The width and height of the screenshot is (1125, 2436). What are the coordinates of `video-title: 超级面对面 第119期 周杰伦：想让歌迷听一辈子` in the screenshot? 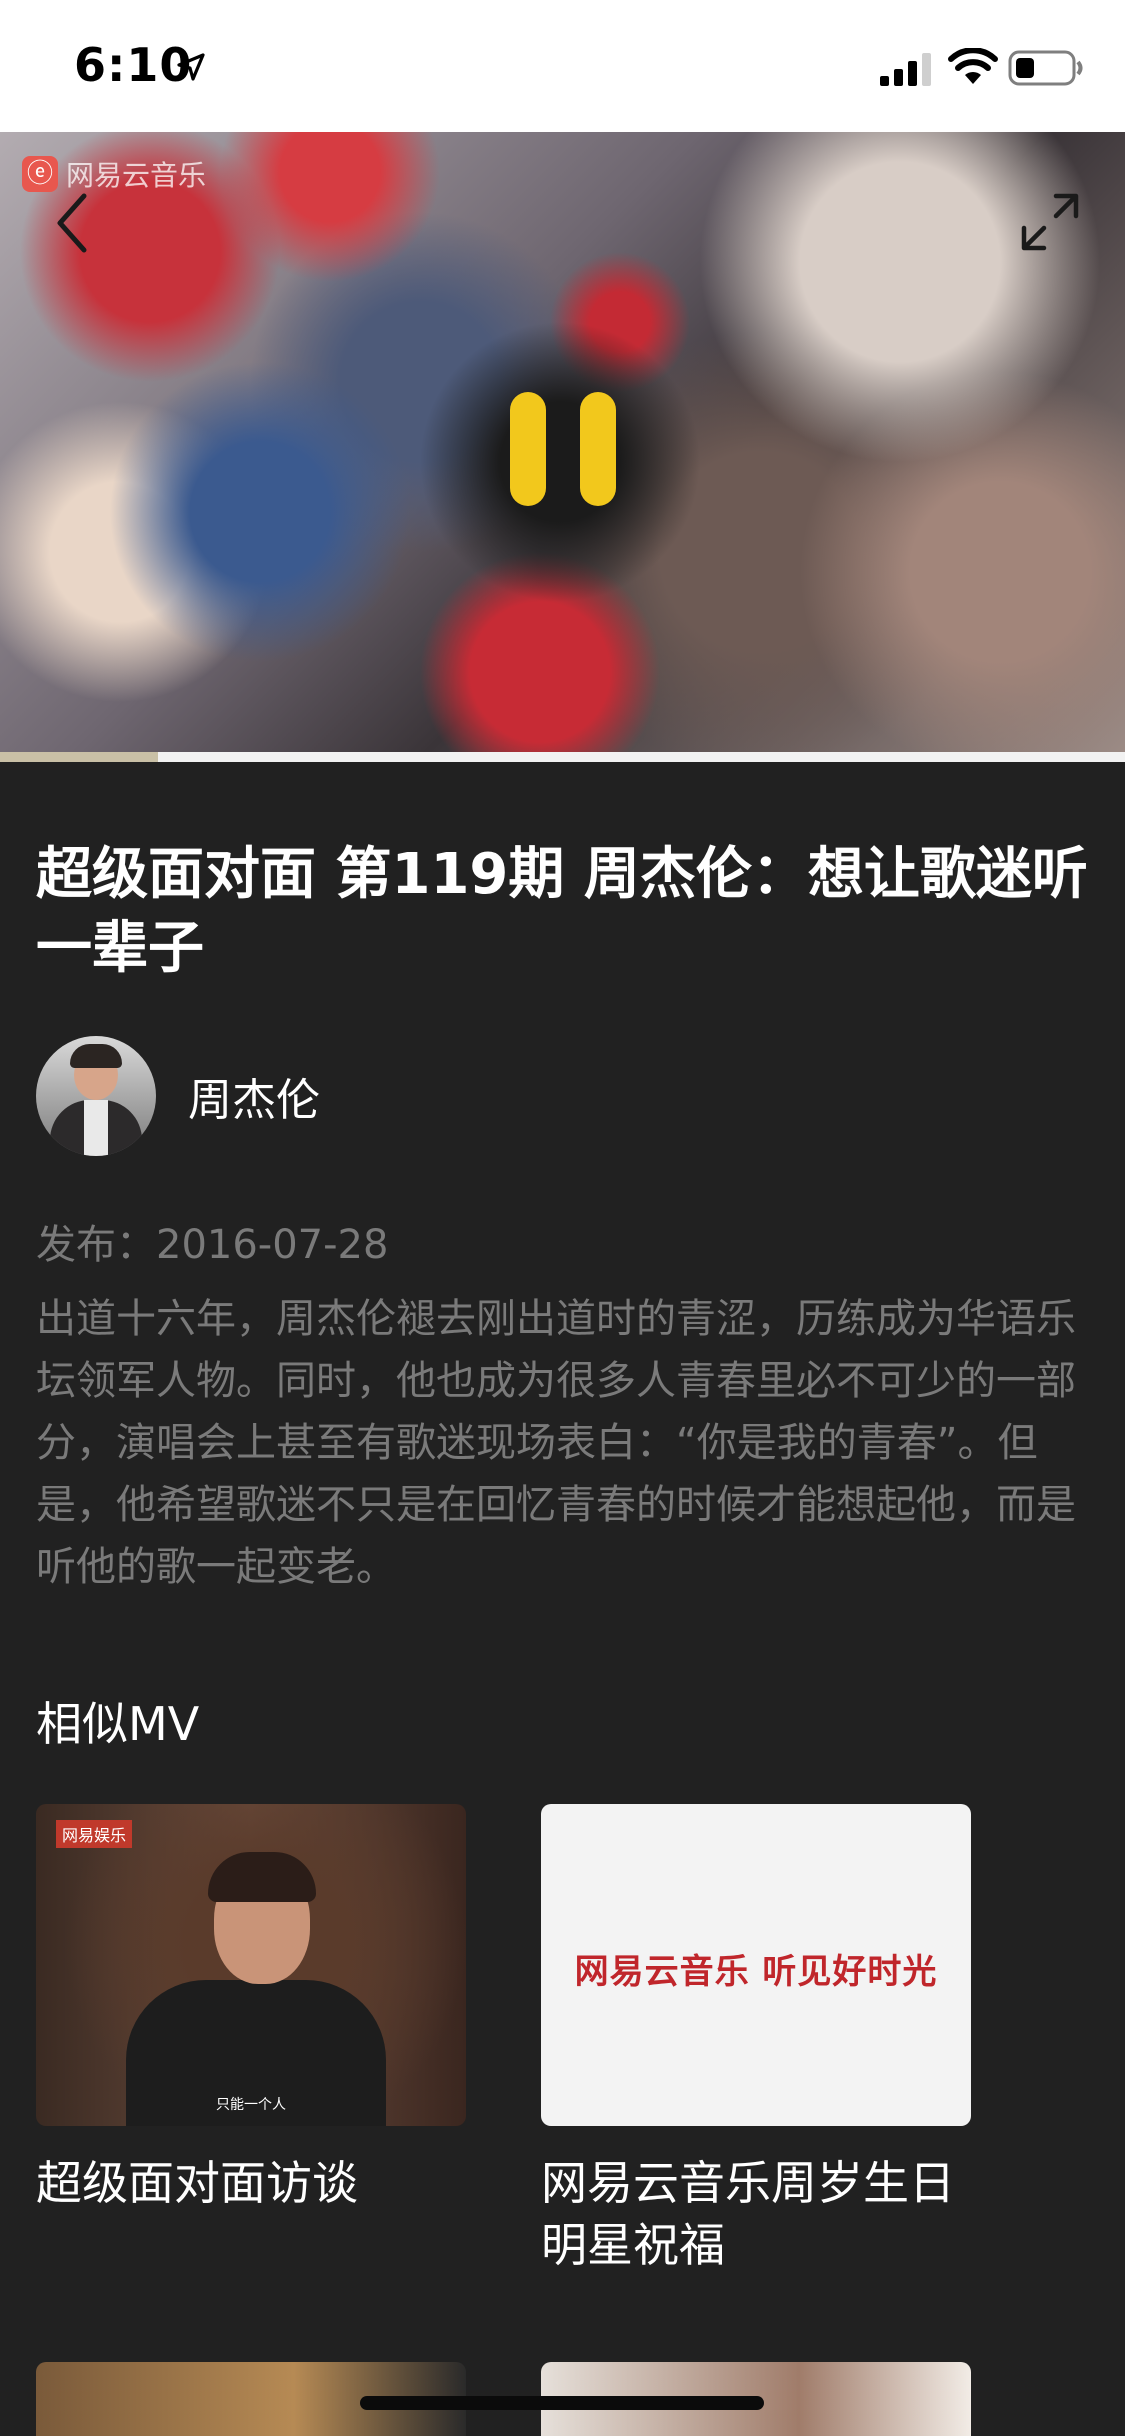 It's located at (562, 911).